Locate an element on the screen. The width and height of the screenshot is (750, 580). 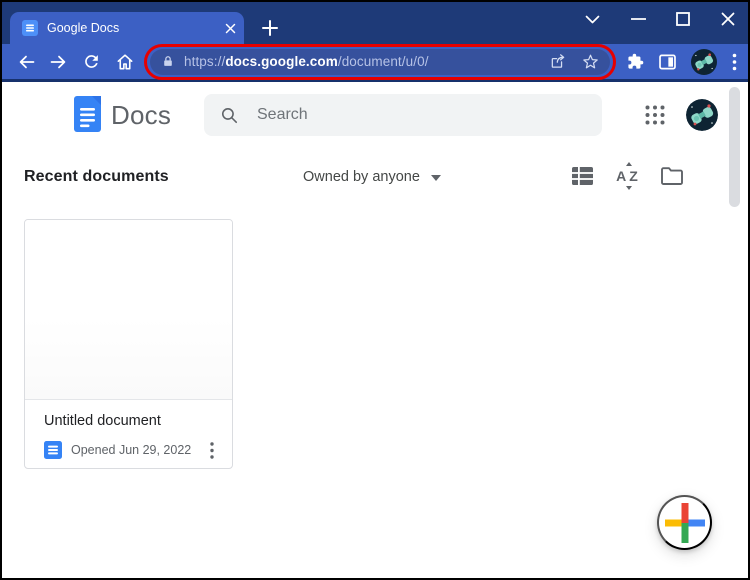
bookmark-star-icon is located at coordinates (590, 61).